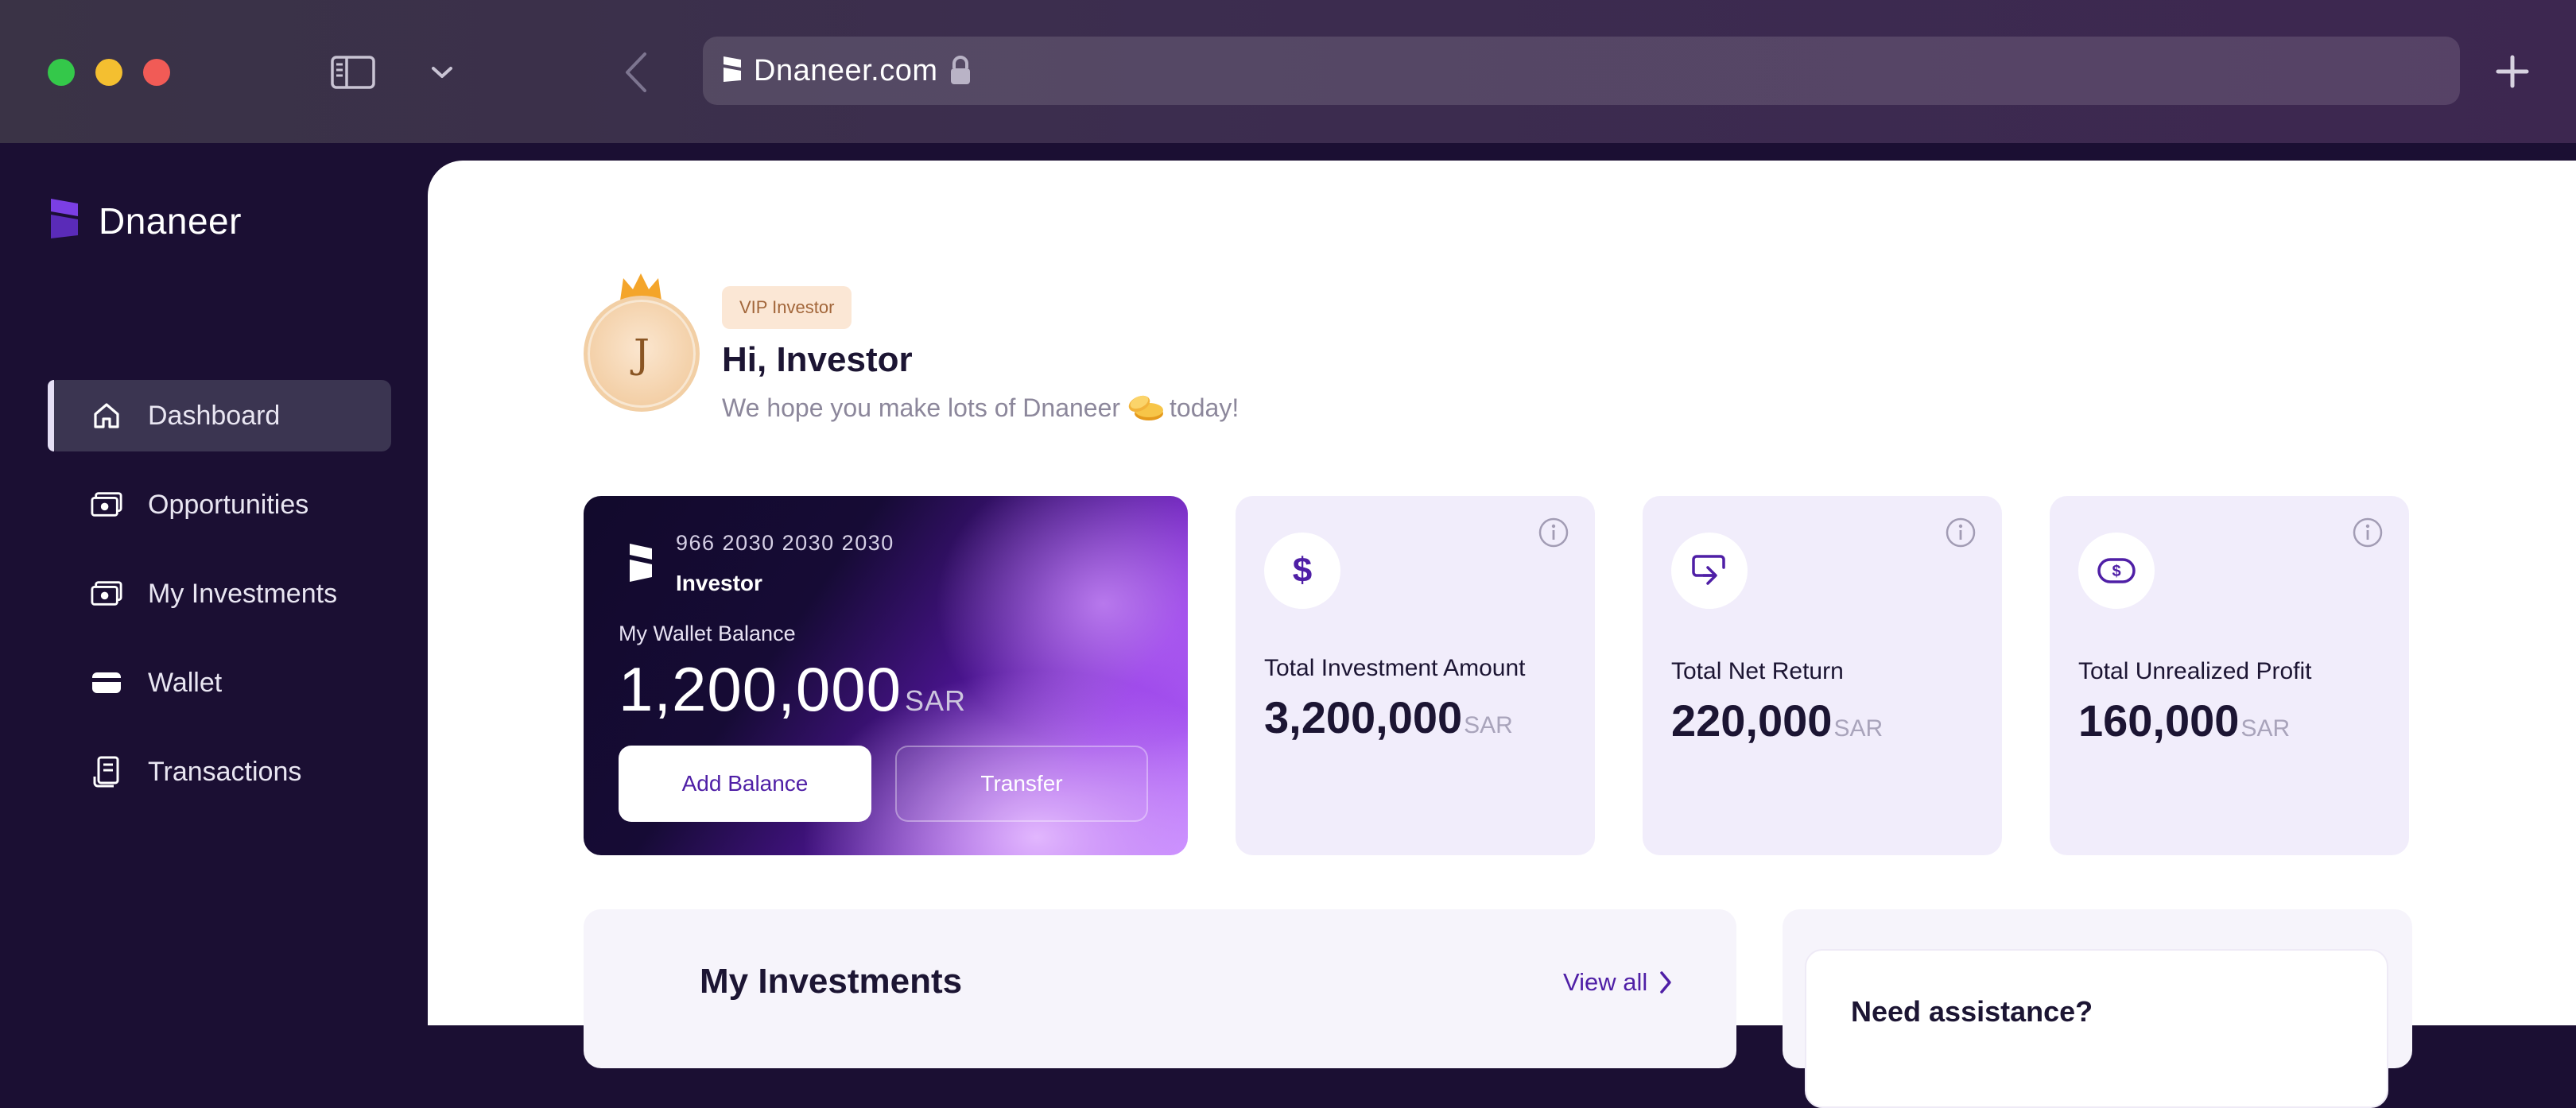  I want to click on user-avatar: J, so click(644, 343).